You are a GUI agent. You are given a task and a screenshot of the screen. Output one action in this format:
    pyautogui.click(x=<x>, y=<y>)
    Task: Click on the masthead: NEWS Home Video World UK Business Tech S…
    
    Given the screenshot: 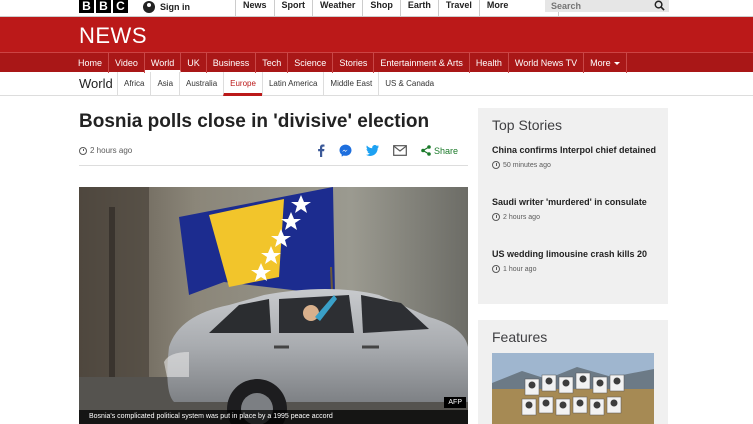 What is the action you would take?
    pyautogui.click(x=376, y=45)
    